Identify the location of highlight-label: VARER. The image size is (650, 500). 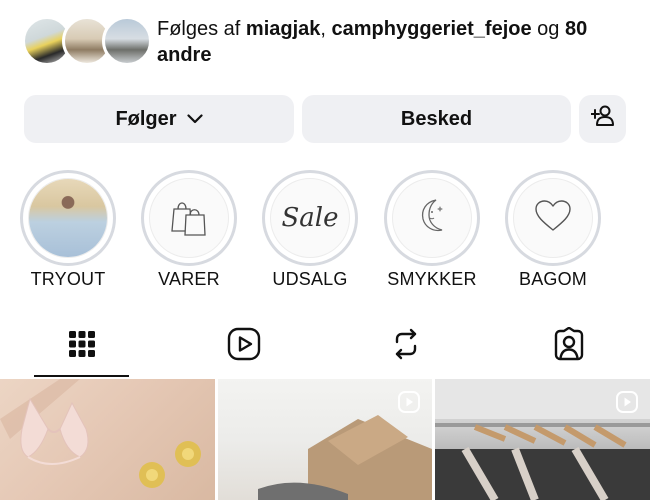
(189, 279).